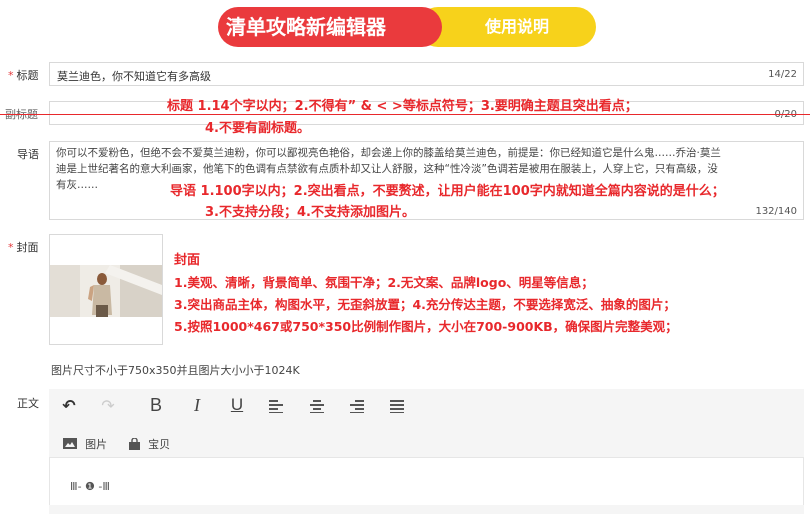 This screenshot has height=514, width=810. Describe the element at coordinates (159, 444) in the screenshot. I see `item-label: 宝贝` at that location.